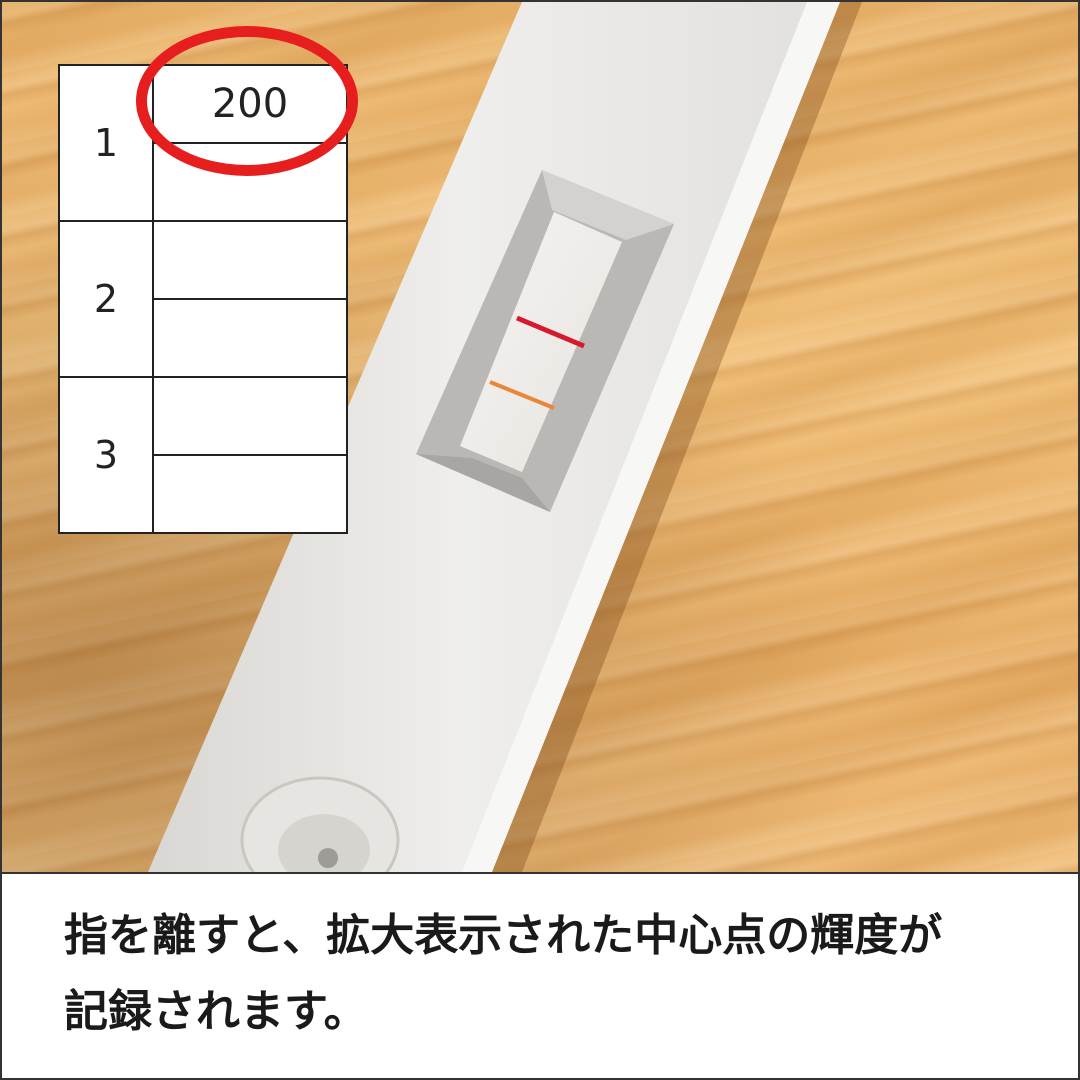  Describe the element at coordinates (328, 858) in the screenshot. I see `sample-well-hole` at that location.